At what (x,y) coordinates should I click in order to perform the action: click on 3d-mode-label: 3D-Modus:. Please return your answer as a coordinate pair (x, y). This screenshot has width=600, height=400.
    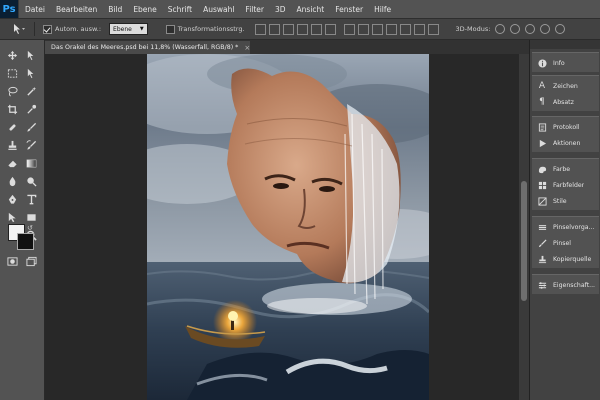
    Looking at the image, I should click on (473, 29).